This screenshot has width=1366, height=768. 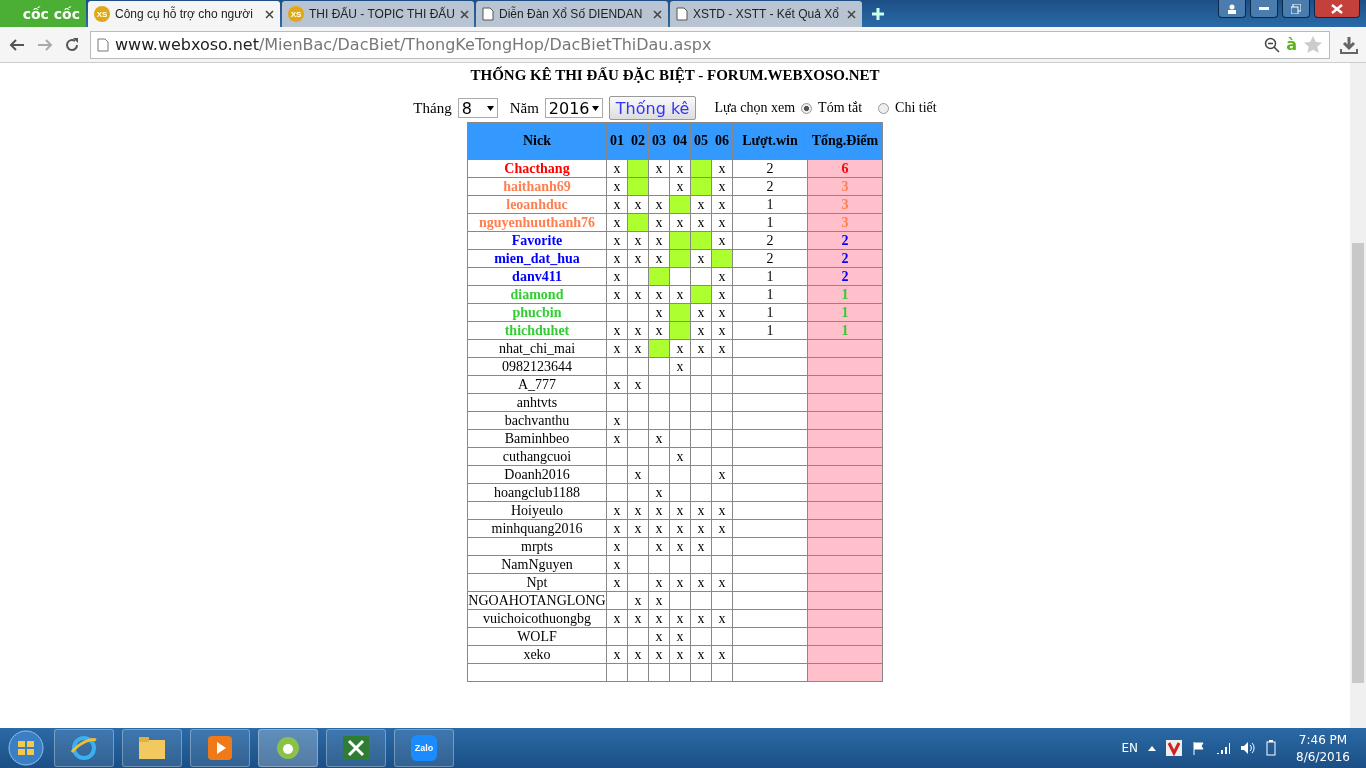 What do you see at coordinates (432, 108) in the screenshot?
I see `month-label: Tháng` at bounding box center [432, 108].